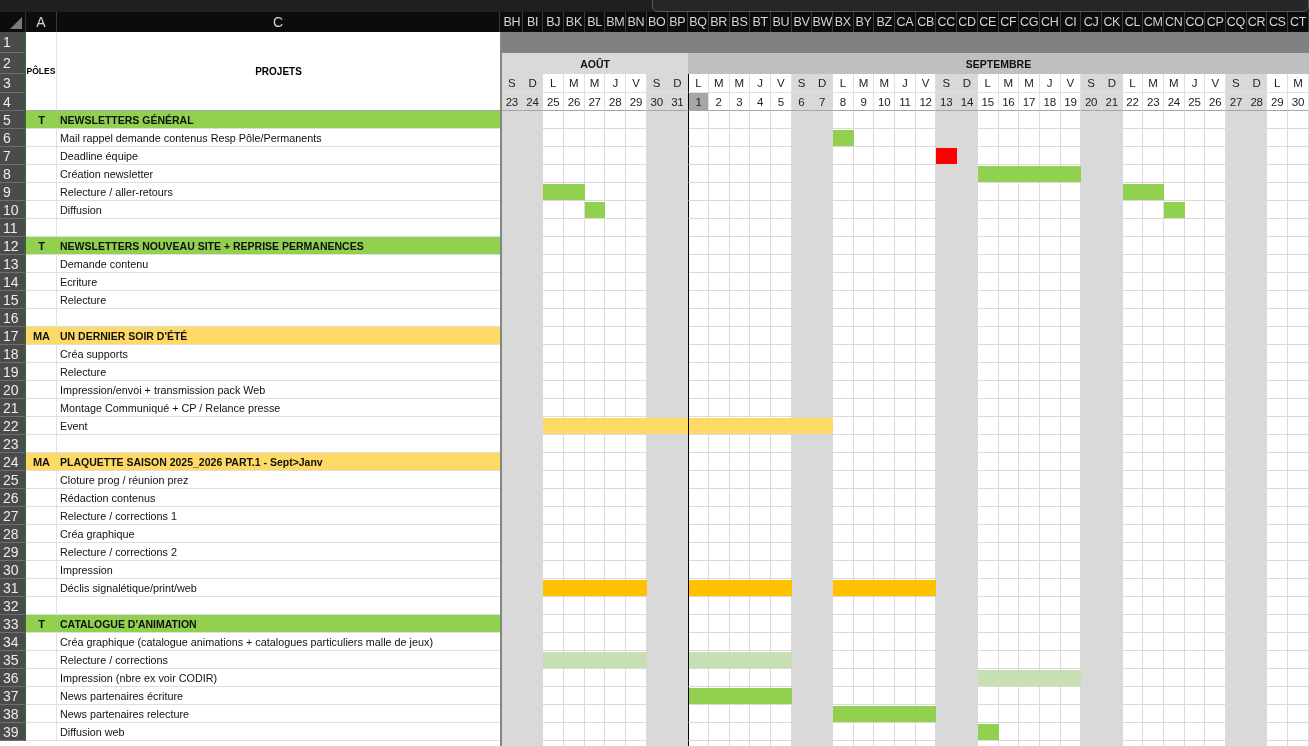 This screenshot has height=746, width=1309. What do you see at coordinates (13, 408) in the screenshot?
I see `row-number: 21` at bounding box center [13, 408].